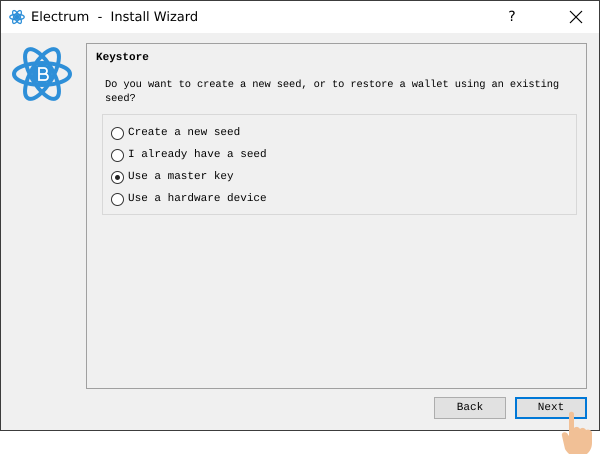 This screenshot has width=602, height=454. What do you see at coordinates (184, 133) in the screenshot?
I see `option-label: Create a new seed` at bounding box center [184, 133].